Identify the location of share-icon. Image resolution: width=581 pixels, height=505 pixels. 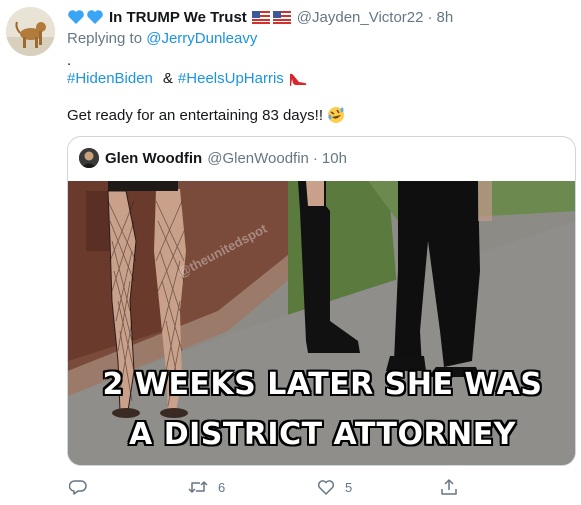
(449, 487).